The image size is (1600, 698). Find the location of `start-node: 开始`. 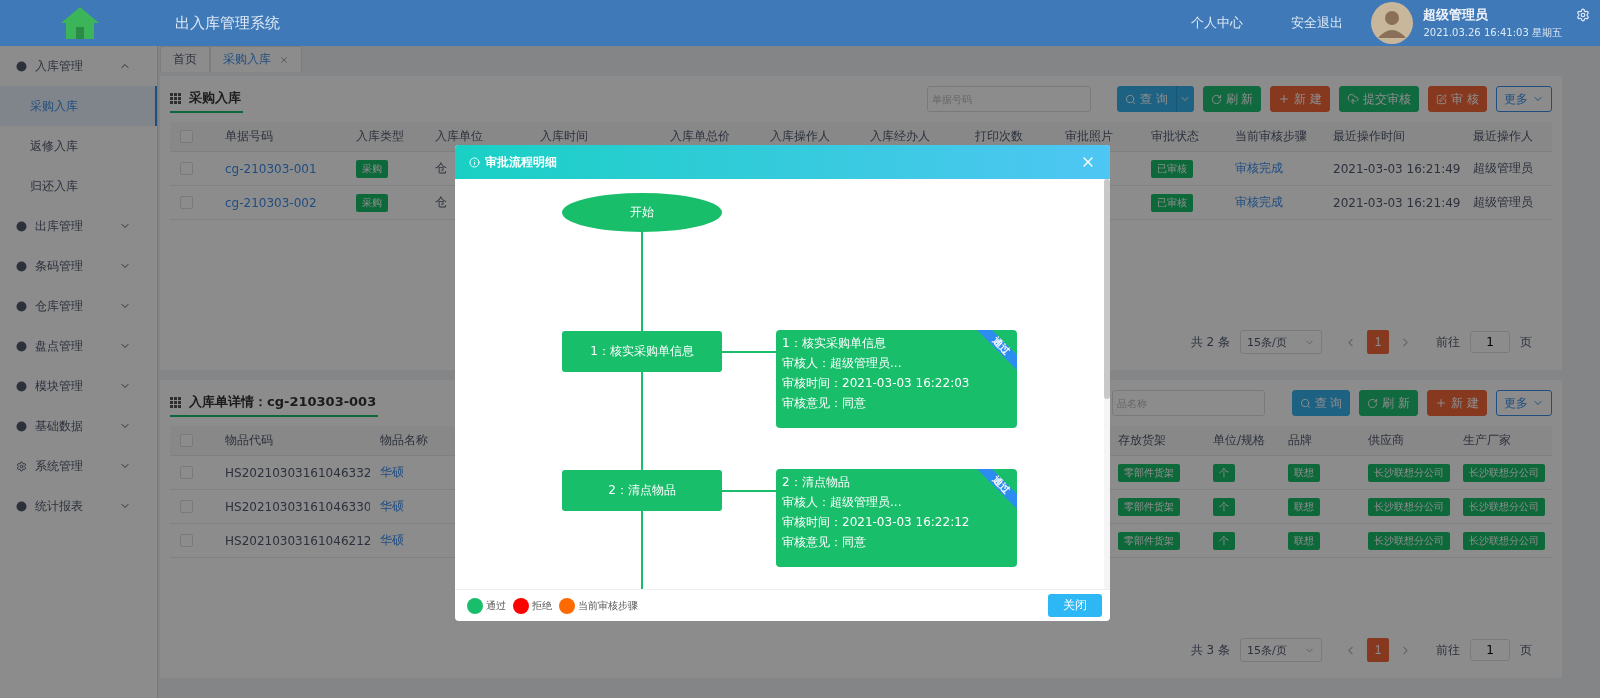

start-node: 开始 is located at coordinates (642, 212).